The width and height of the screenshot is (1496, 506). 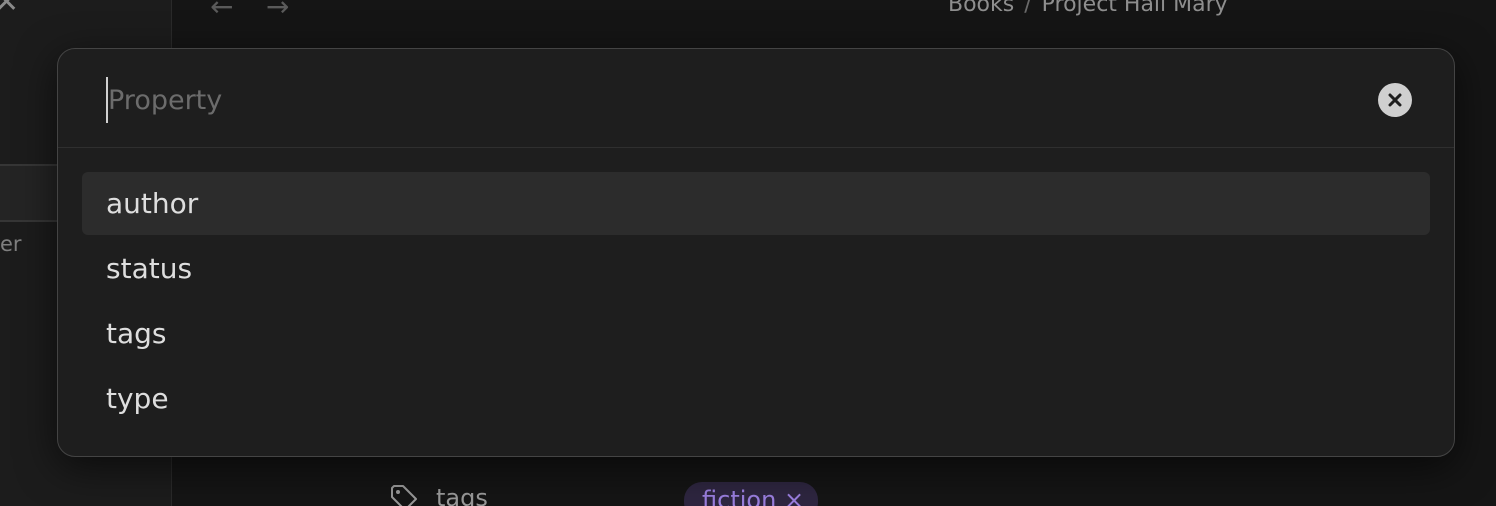 I want to click on option-label: status, so click(x=149, y=268).